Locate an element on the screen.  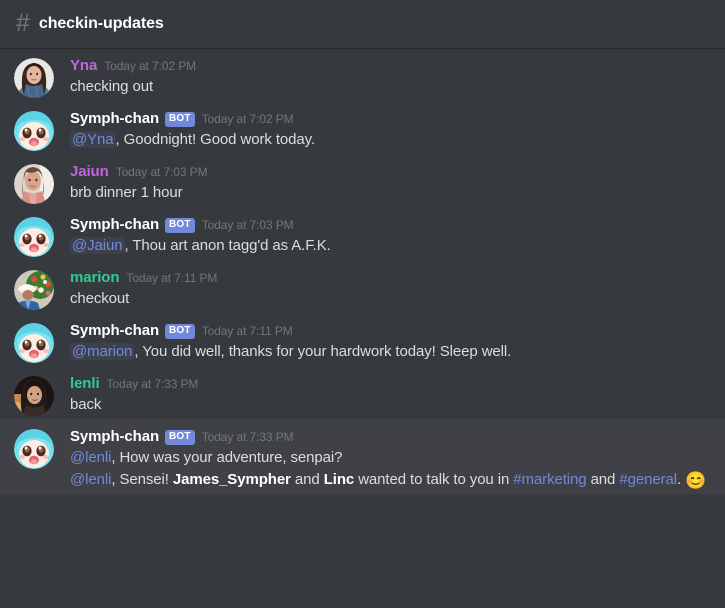
hash-icon: # is located at coordinates (23, 22).